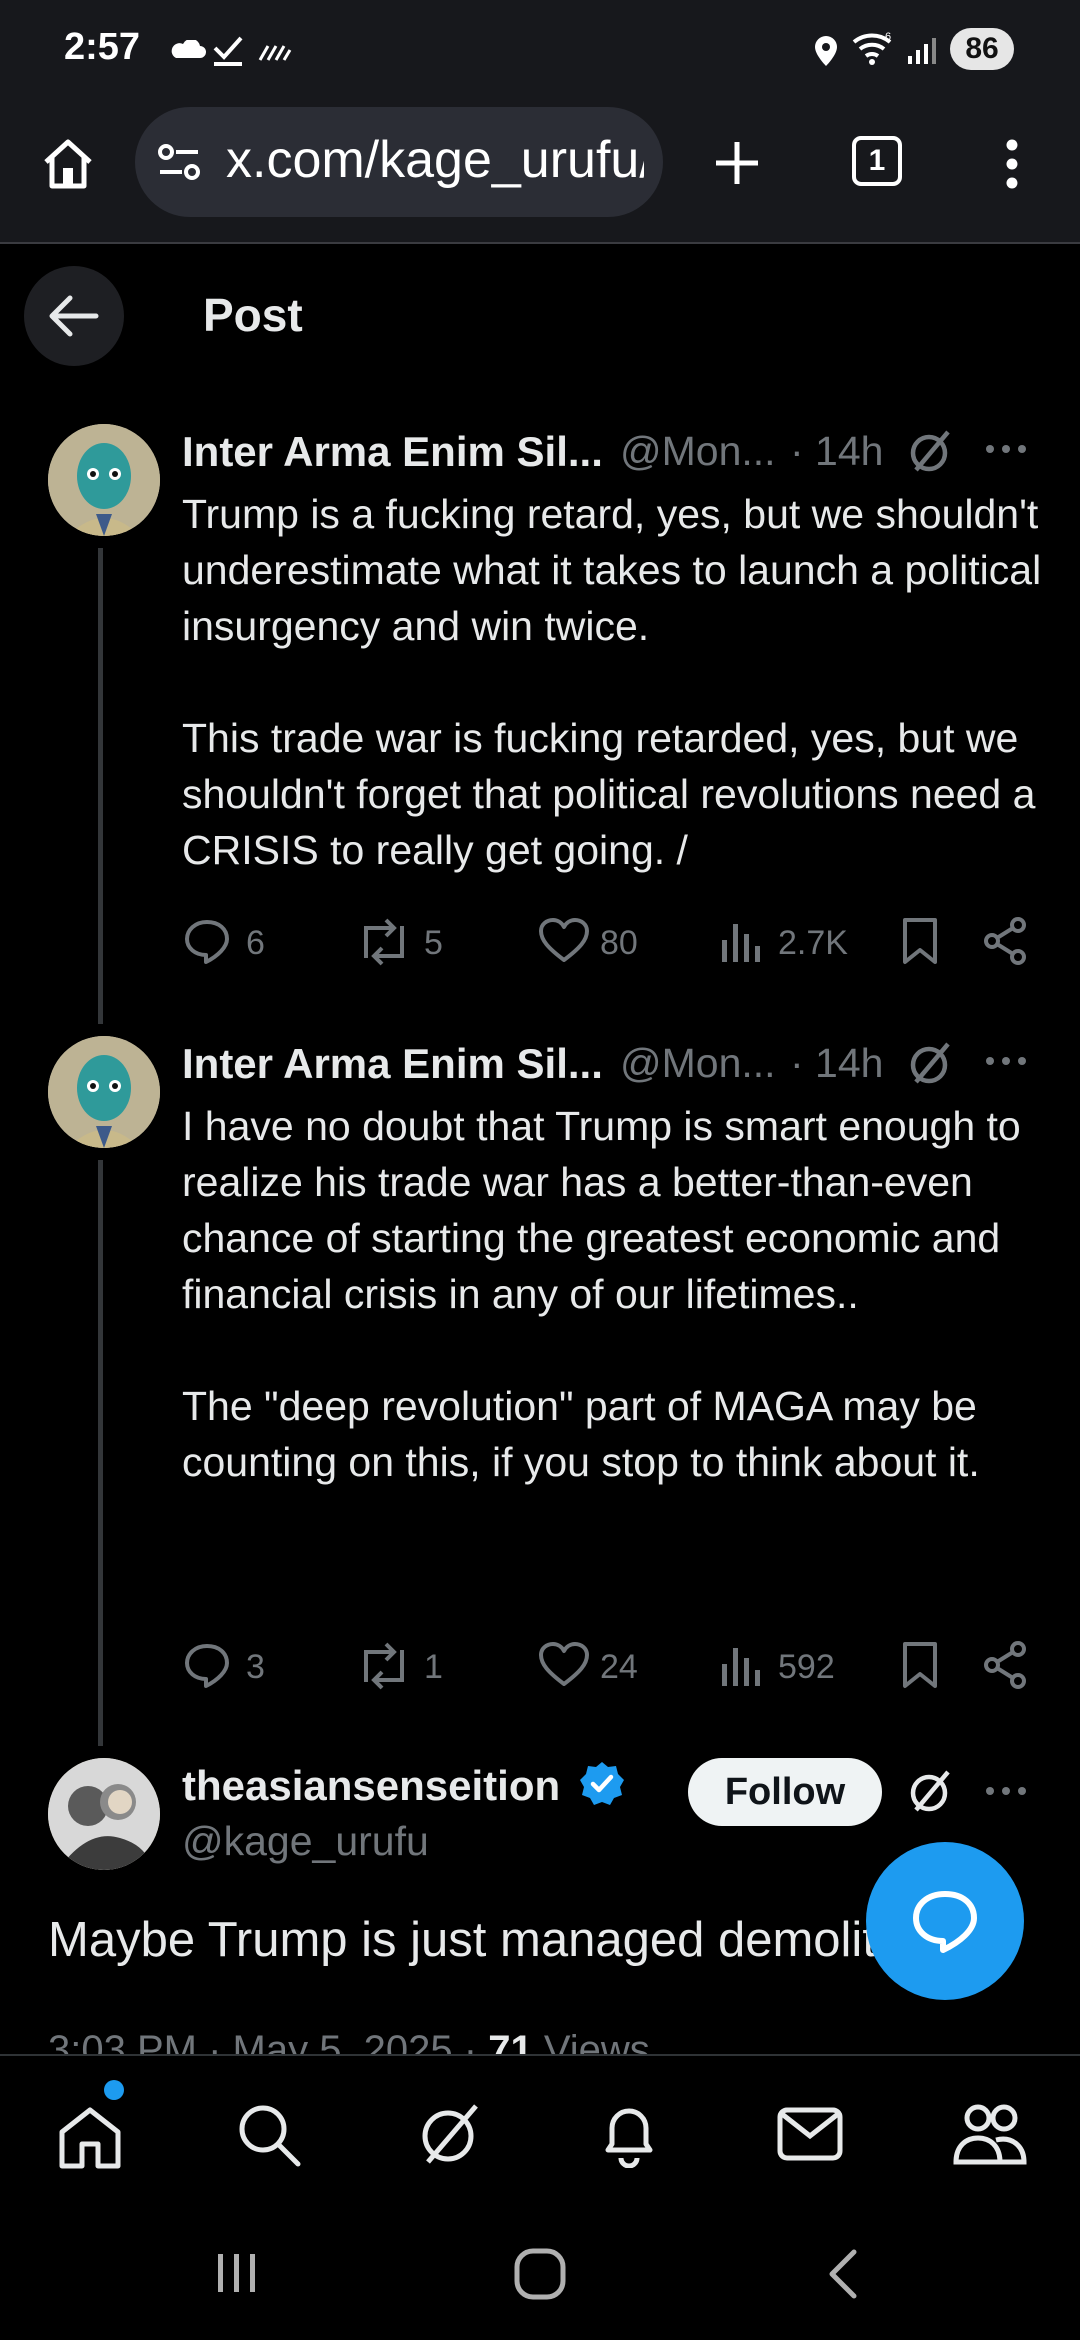 Image resolution: width=1080 pixels, height=2340 pixels. I want to click on reply-count: 6, so click(255, 943).